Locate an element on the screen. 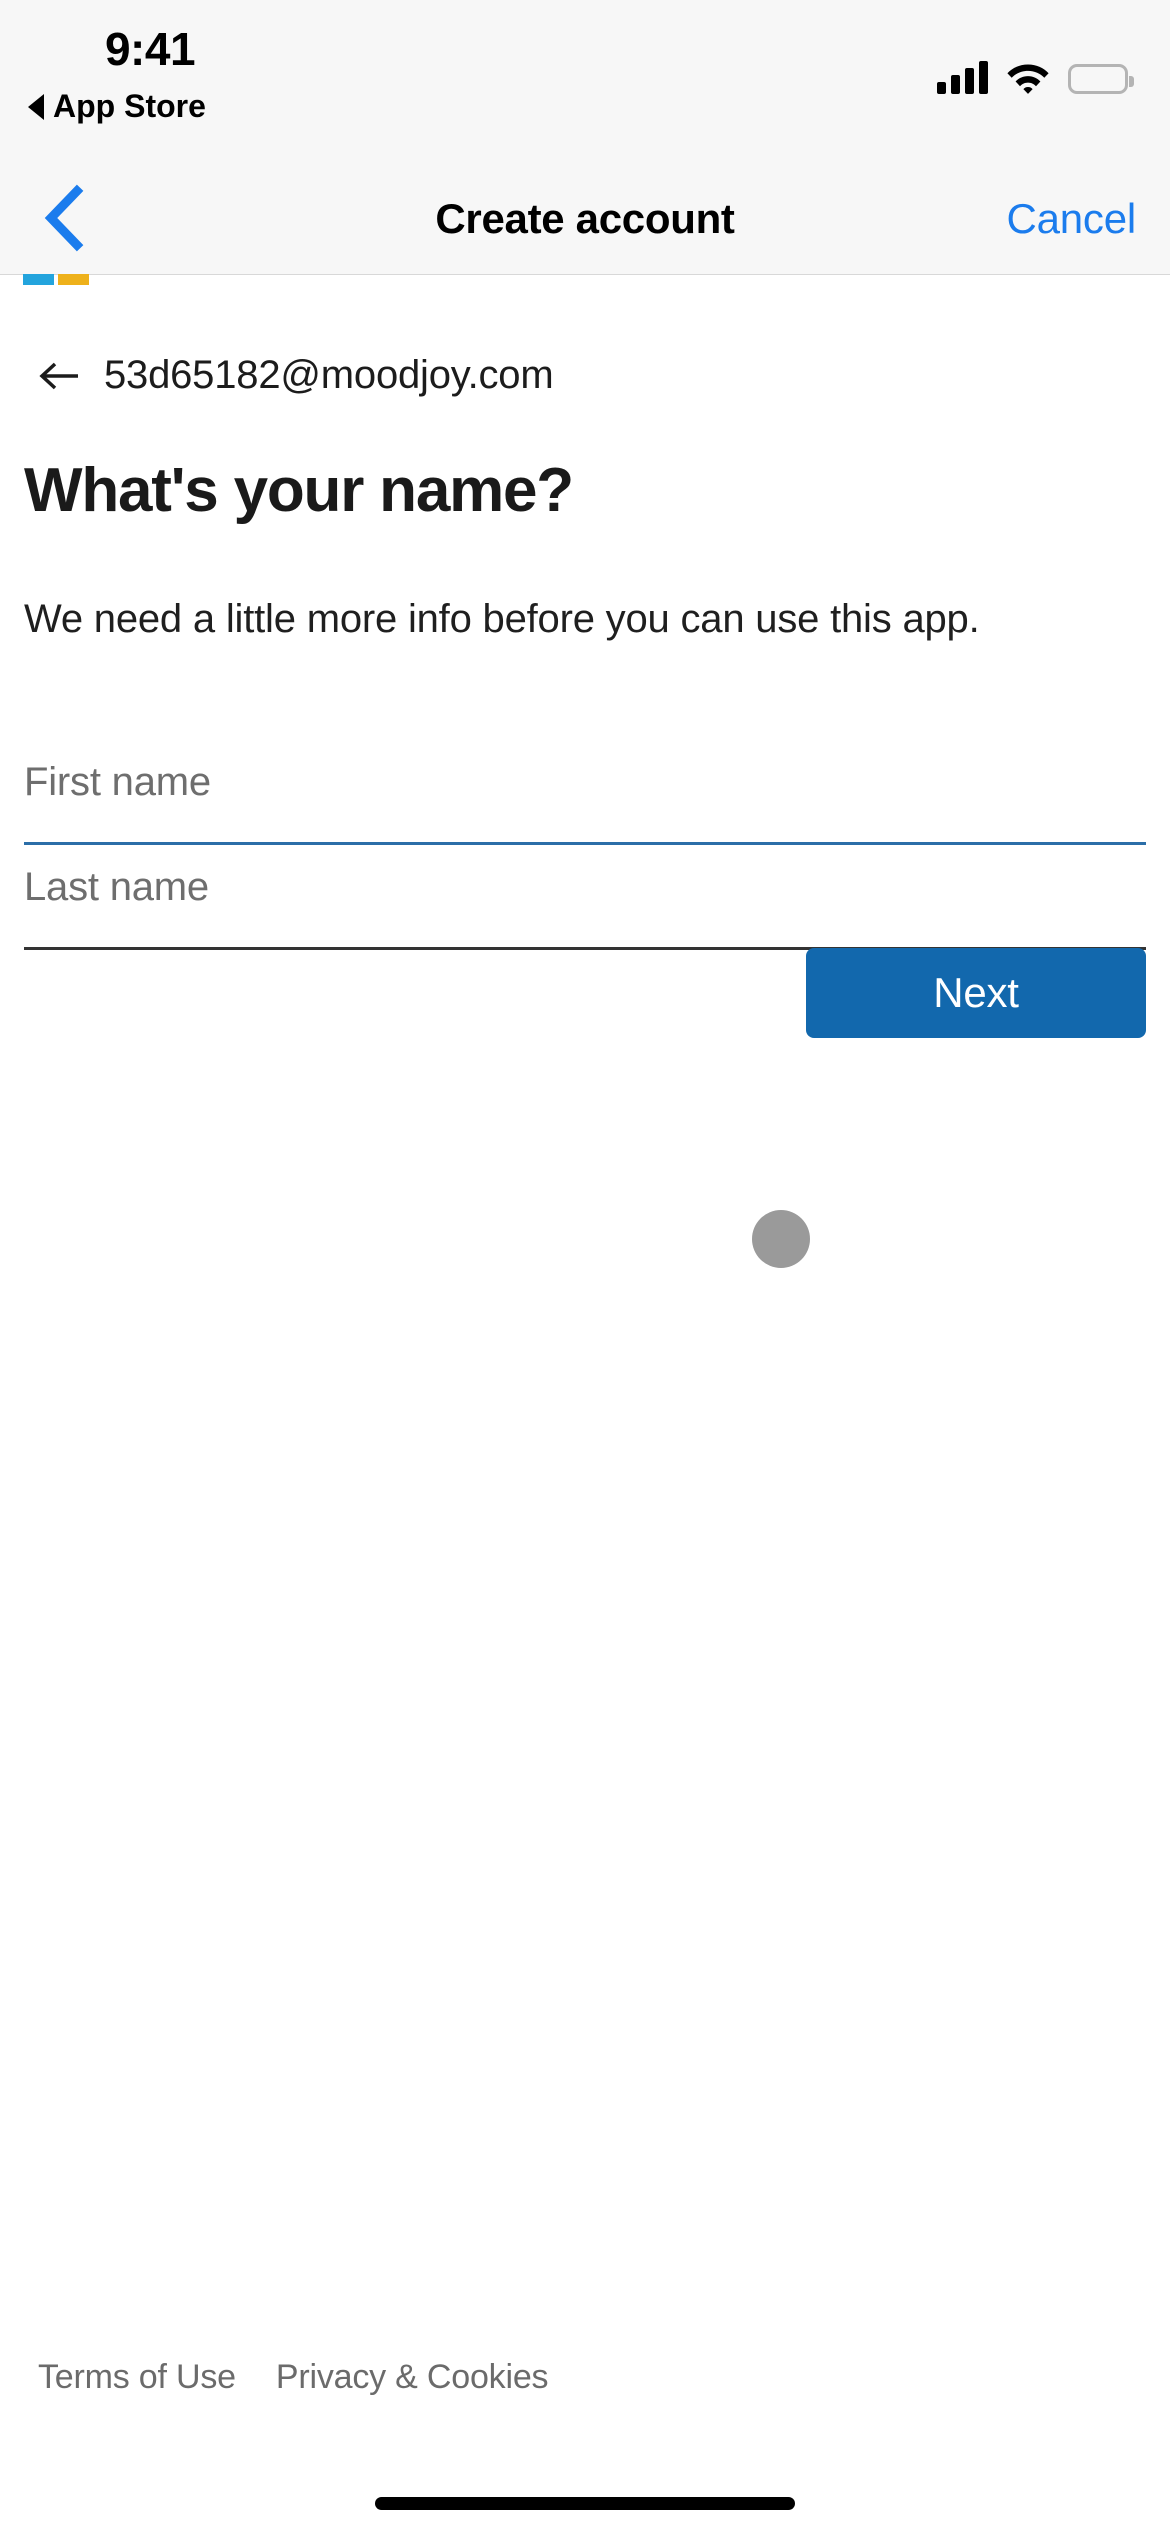 This screenshot has width=1170, height=2532. home-indicator is located at coordinates (585, 2503).